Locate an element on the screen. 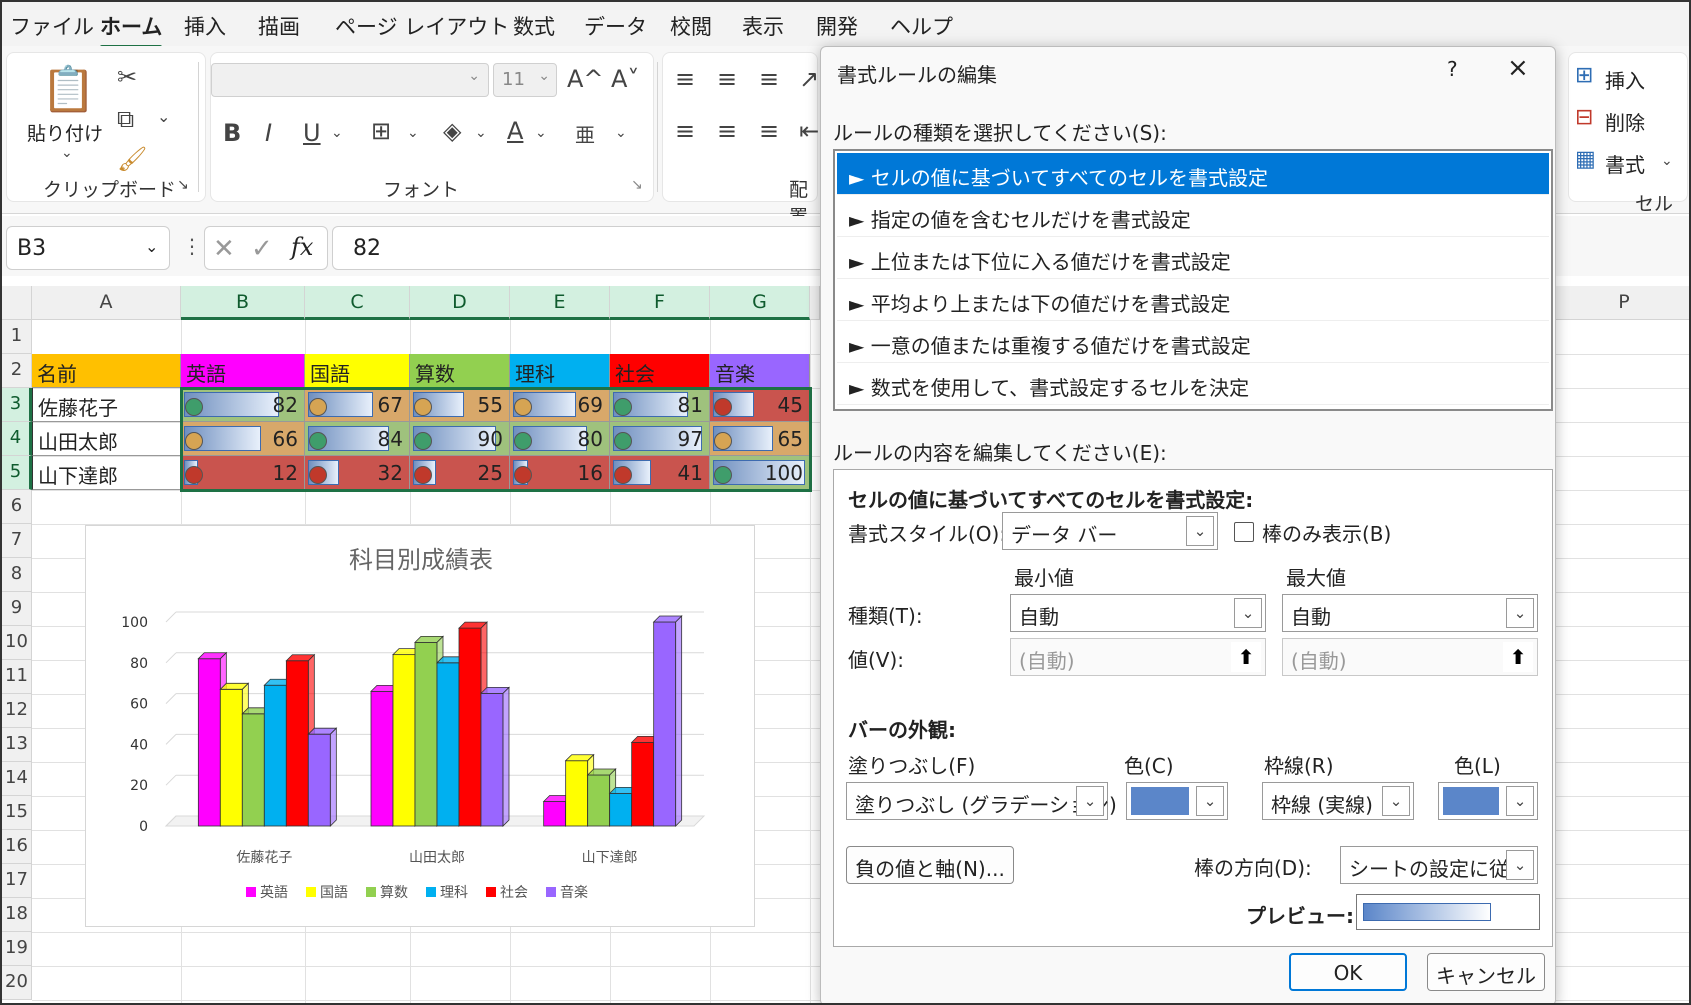 The height and width of the screenshot is (1005, 1691). clipboard-launcher-icon: ↘ is located at coordinates (183, 185).